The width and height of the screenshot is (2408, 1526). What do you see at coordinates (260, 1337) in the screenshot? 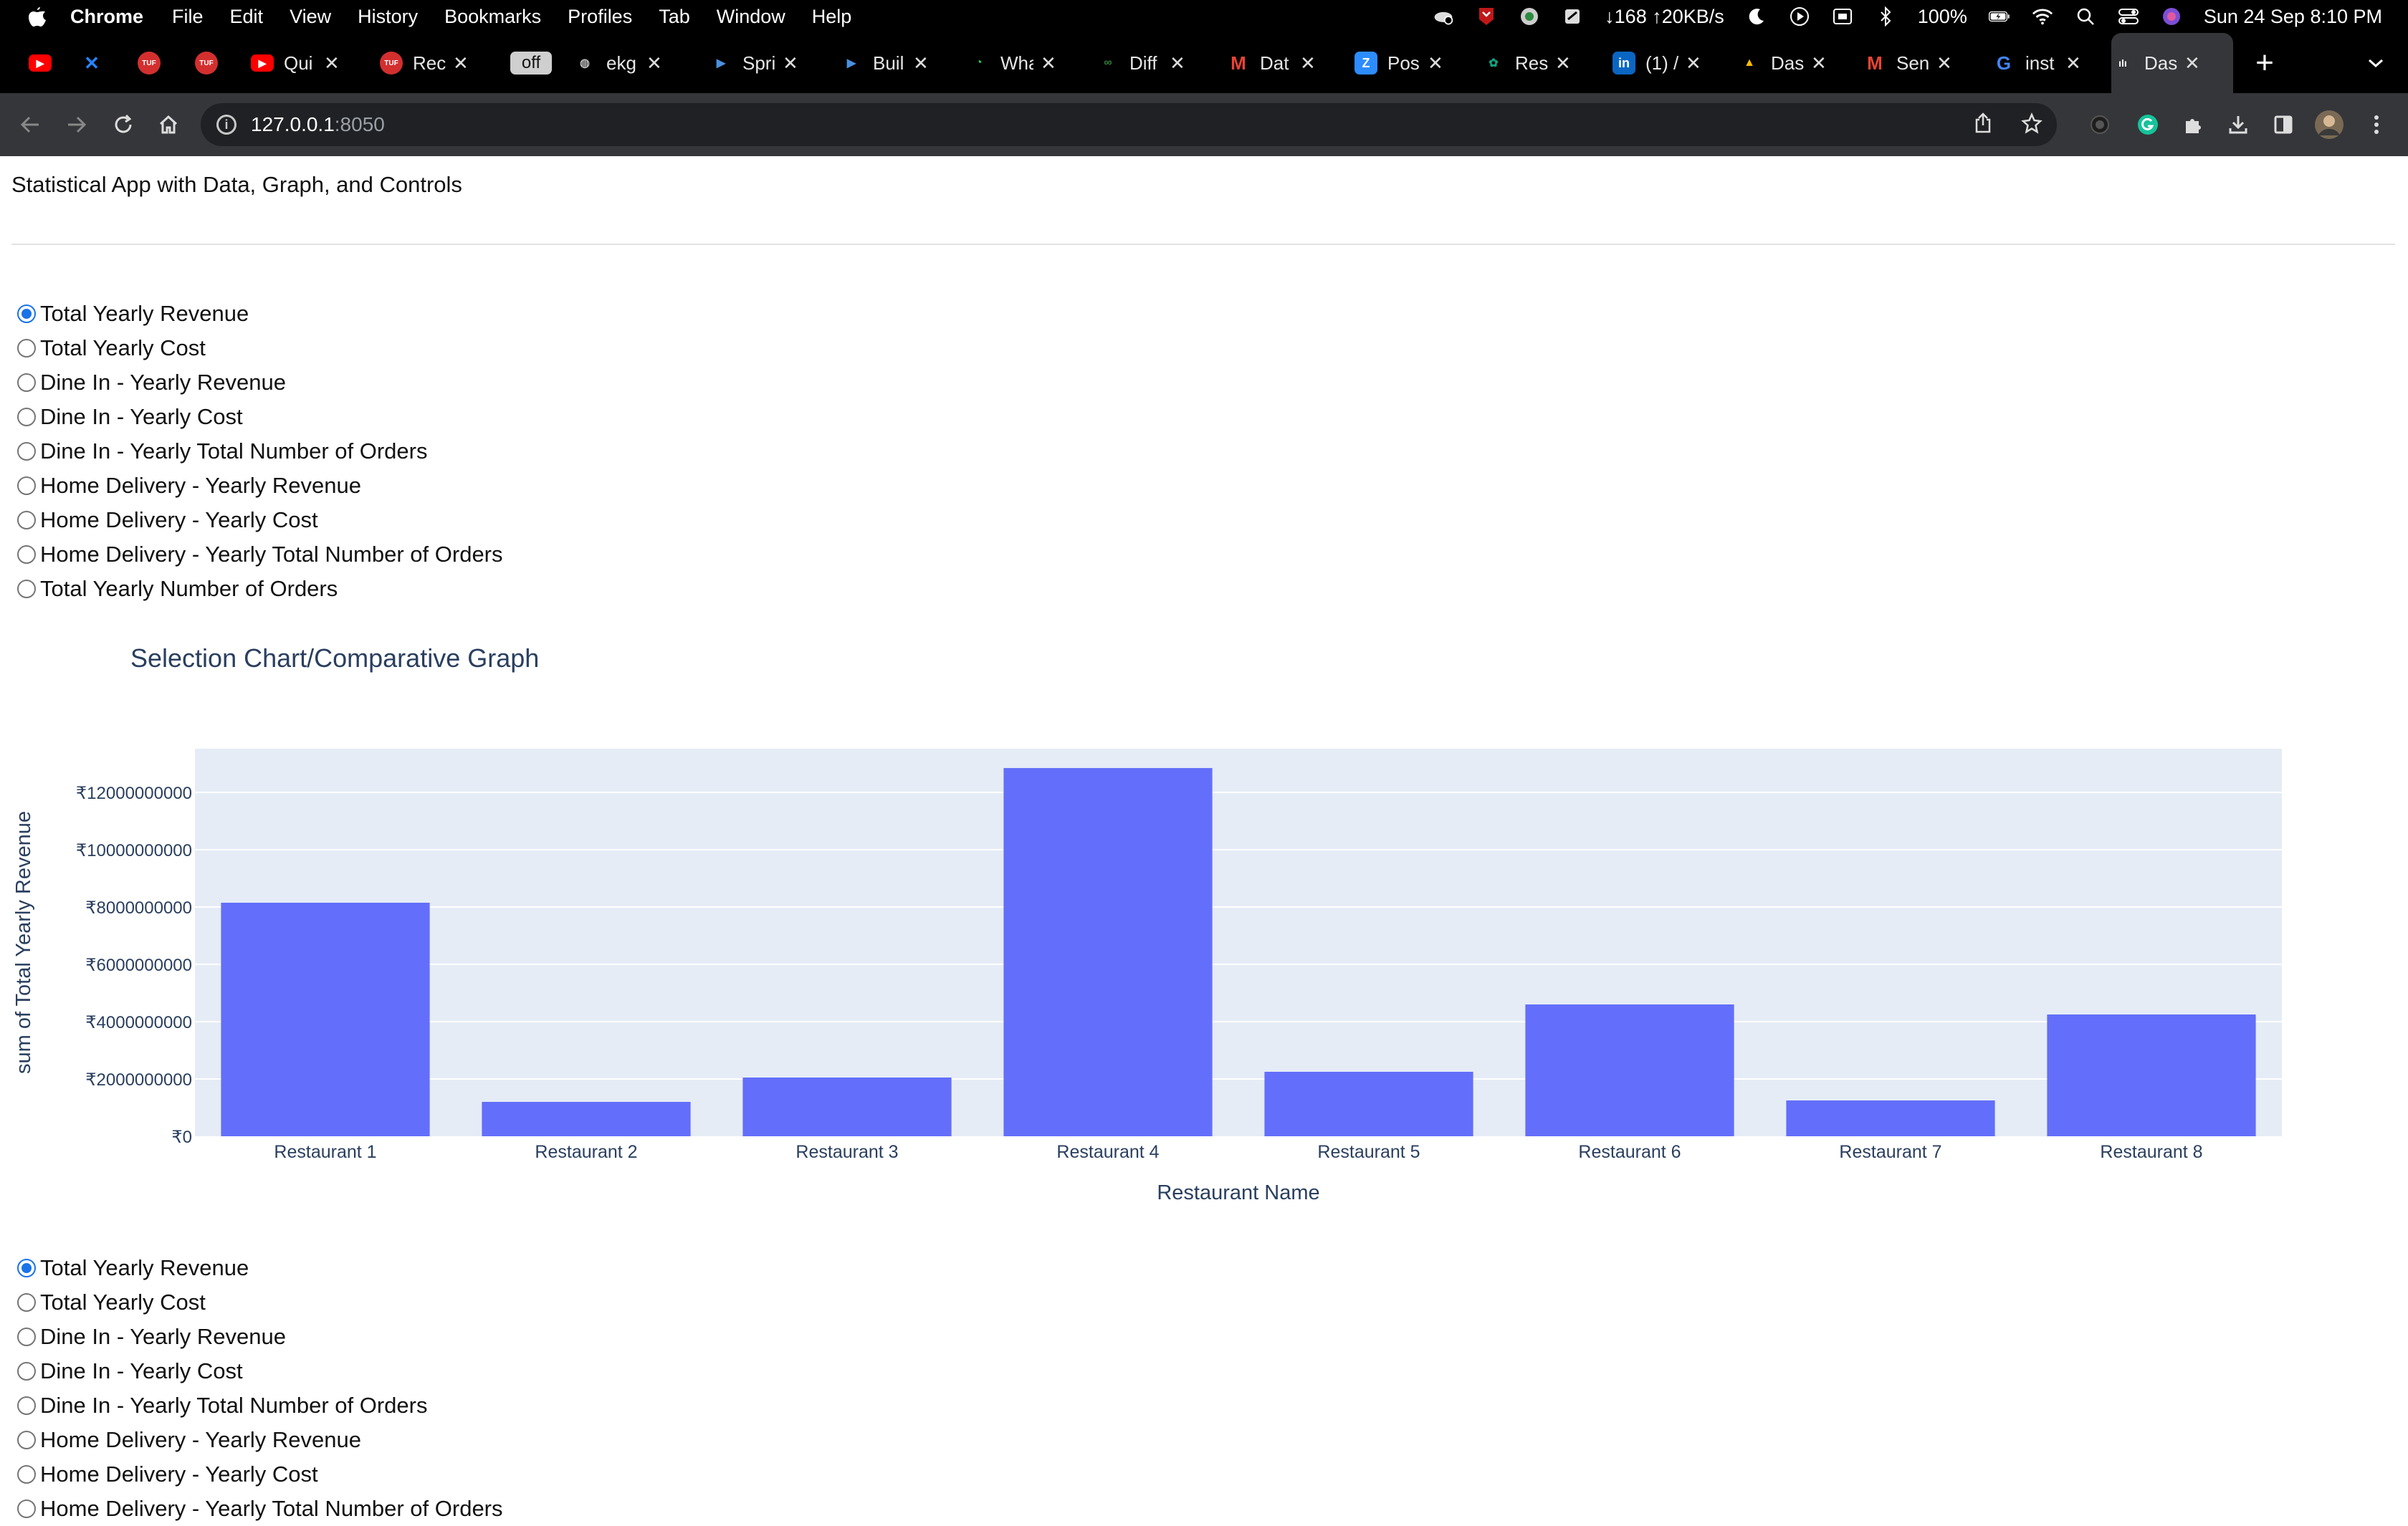
I see `bottom-radio-option: Dine In - Yearly Revenue` at bounding box center [260, 1337].